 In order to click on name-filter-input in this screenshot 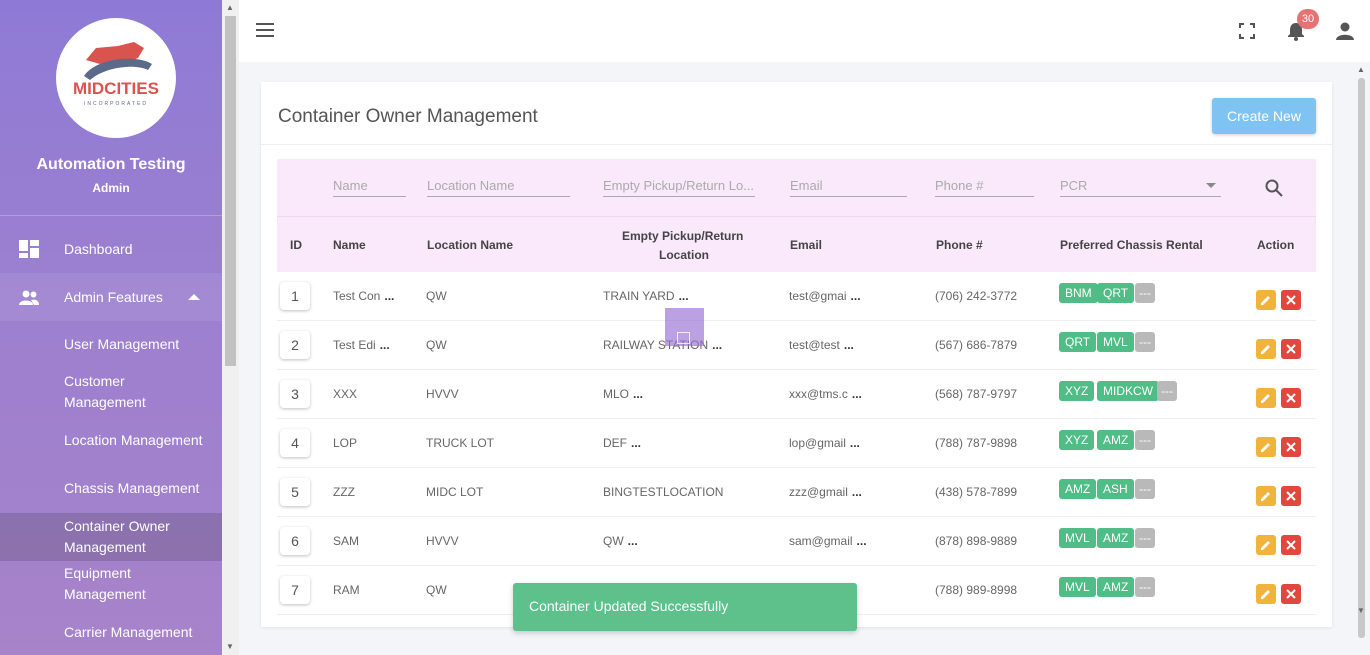, I will do `click(369, 186)`.